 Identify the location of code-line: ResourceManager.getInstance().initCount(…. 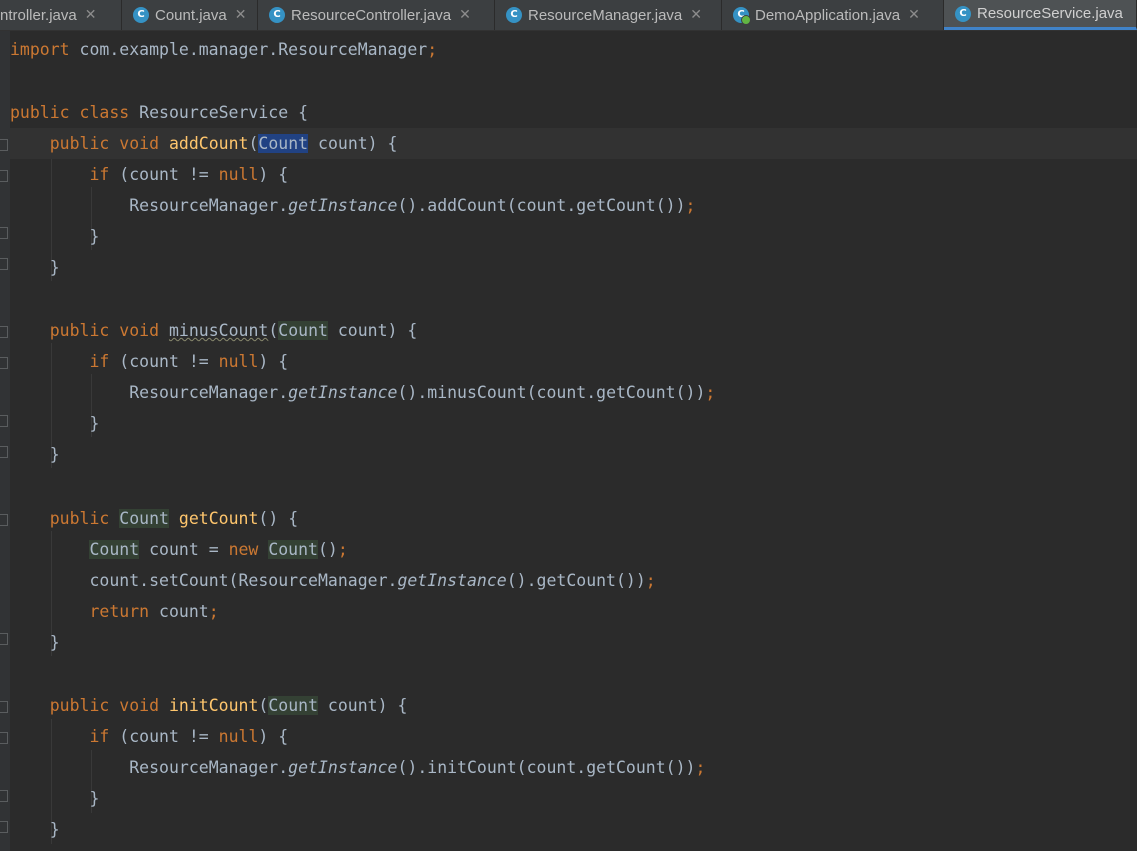
(573, 767).